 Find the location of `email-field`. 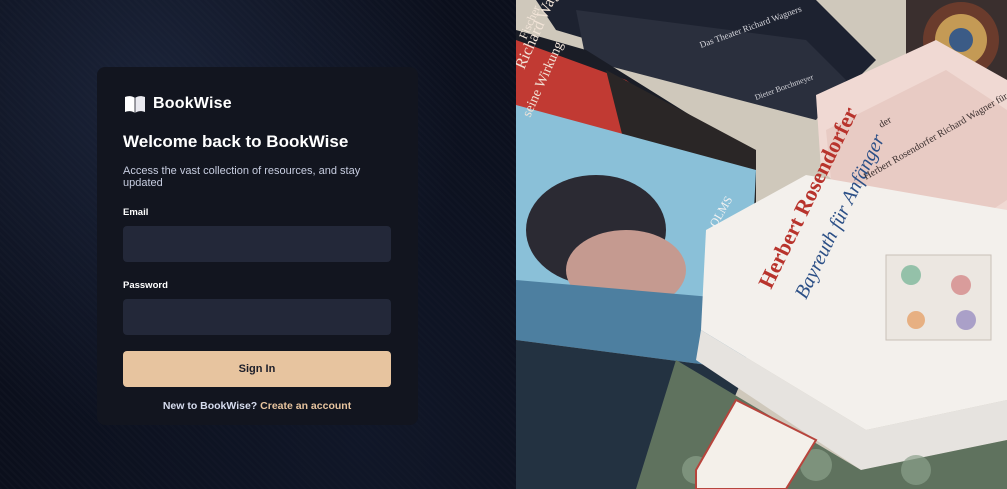

email-field is located at coordinates (257, 244).